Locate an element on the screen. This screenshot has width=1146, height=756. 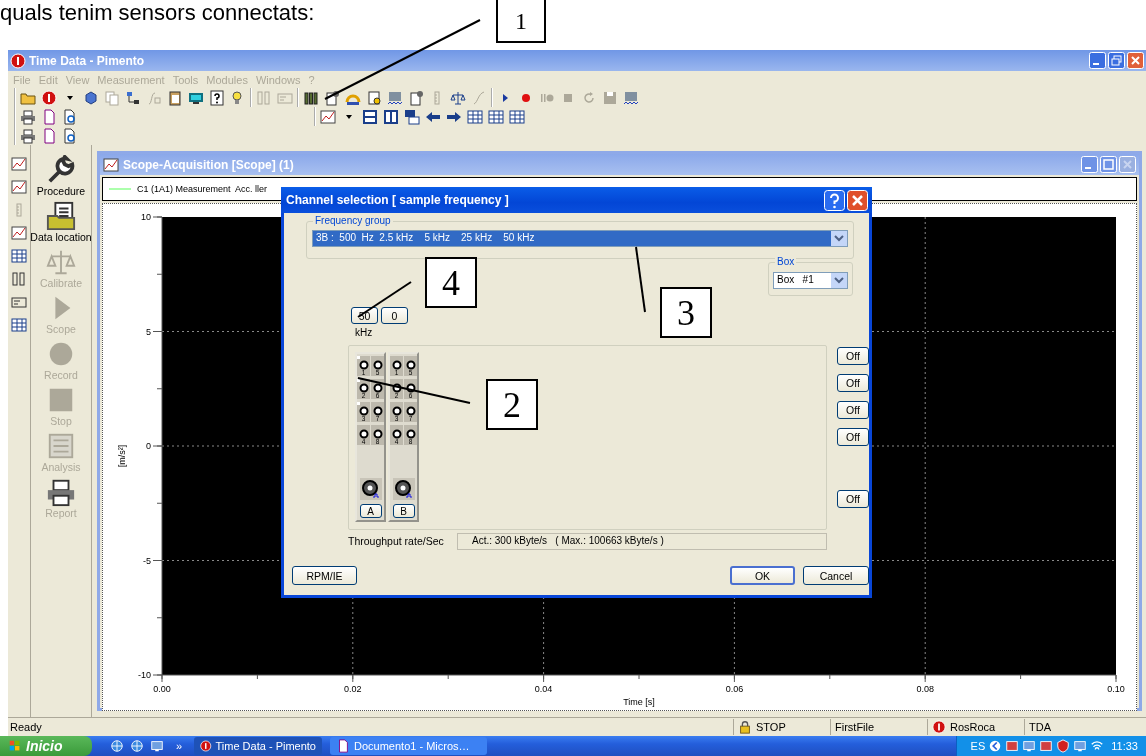
window-title: Scope-Acquisition [Scope] (1) is located at coordinates (208, 164).